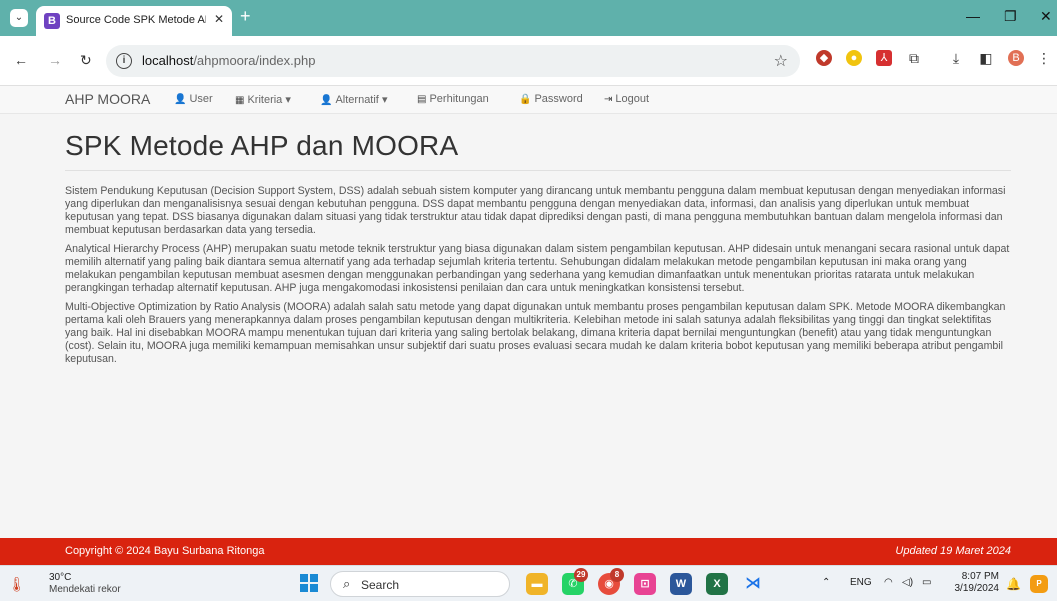  What do you see at coordinates (953, 551) in the screenshot?
I see `footer-updated: Updated 19 Maret 2024` at bounding box center [953, 551].